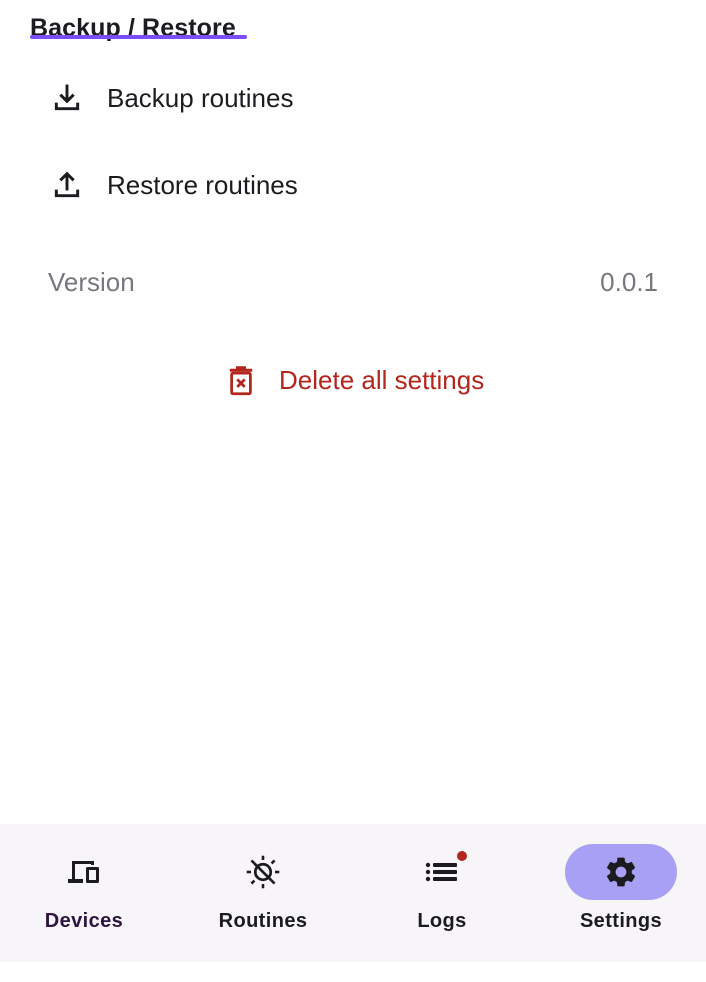  I want to click on version-row: Version 0.0.1, so click(353, 282).